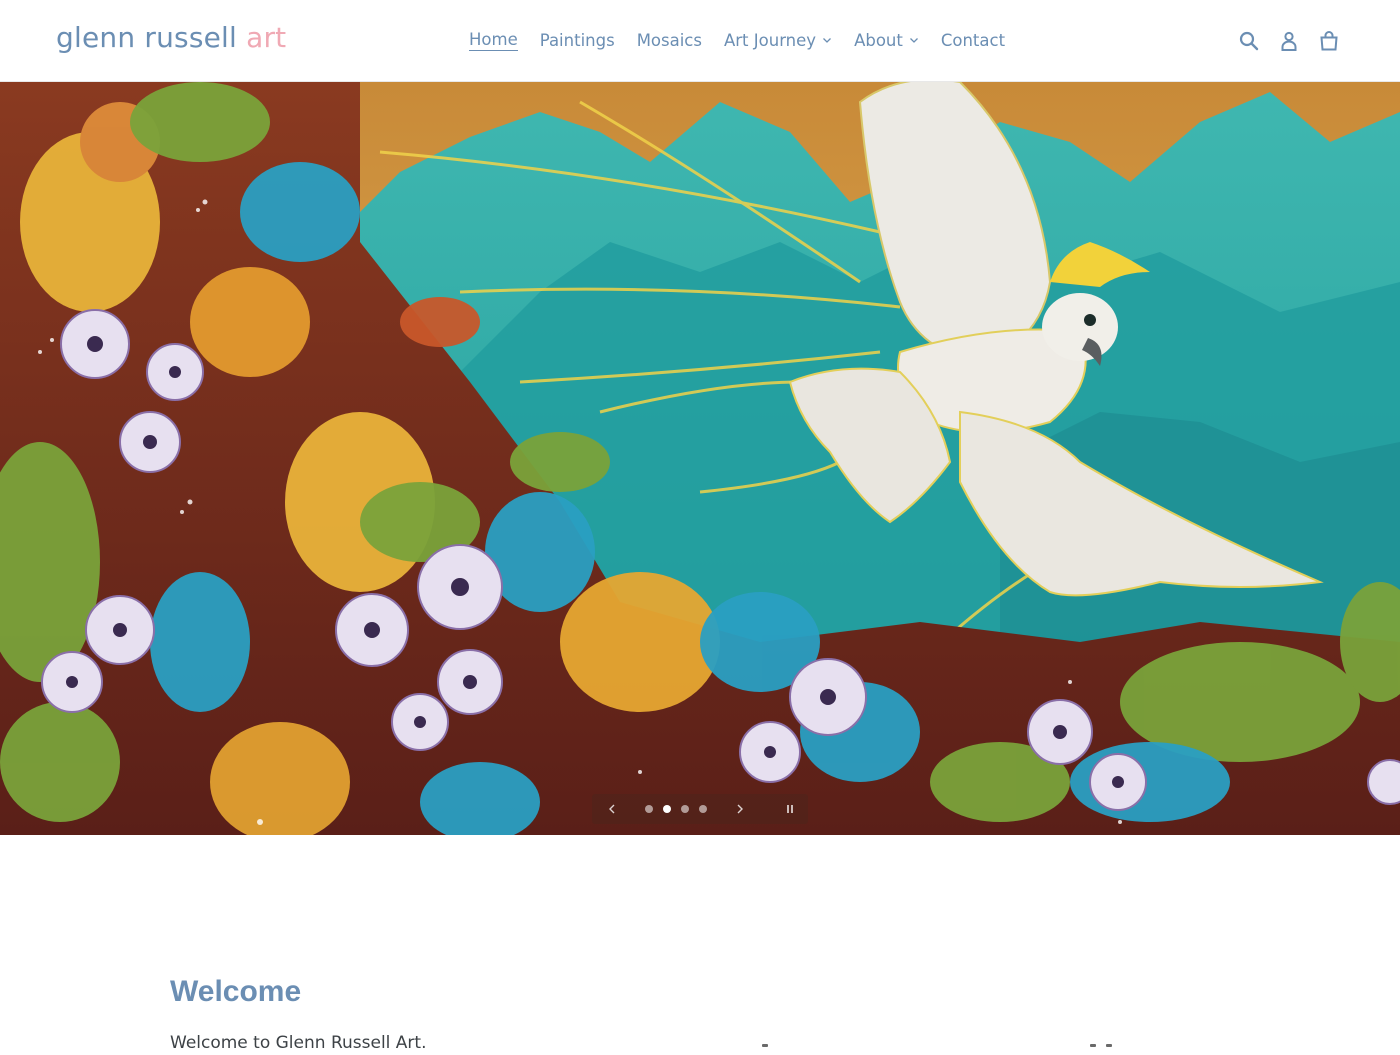  I want to click on cart-button, so click(1329, 41).